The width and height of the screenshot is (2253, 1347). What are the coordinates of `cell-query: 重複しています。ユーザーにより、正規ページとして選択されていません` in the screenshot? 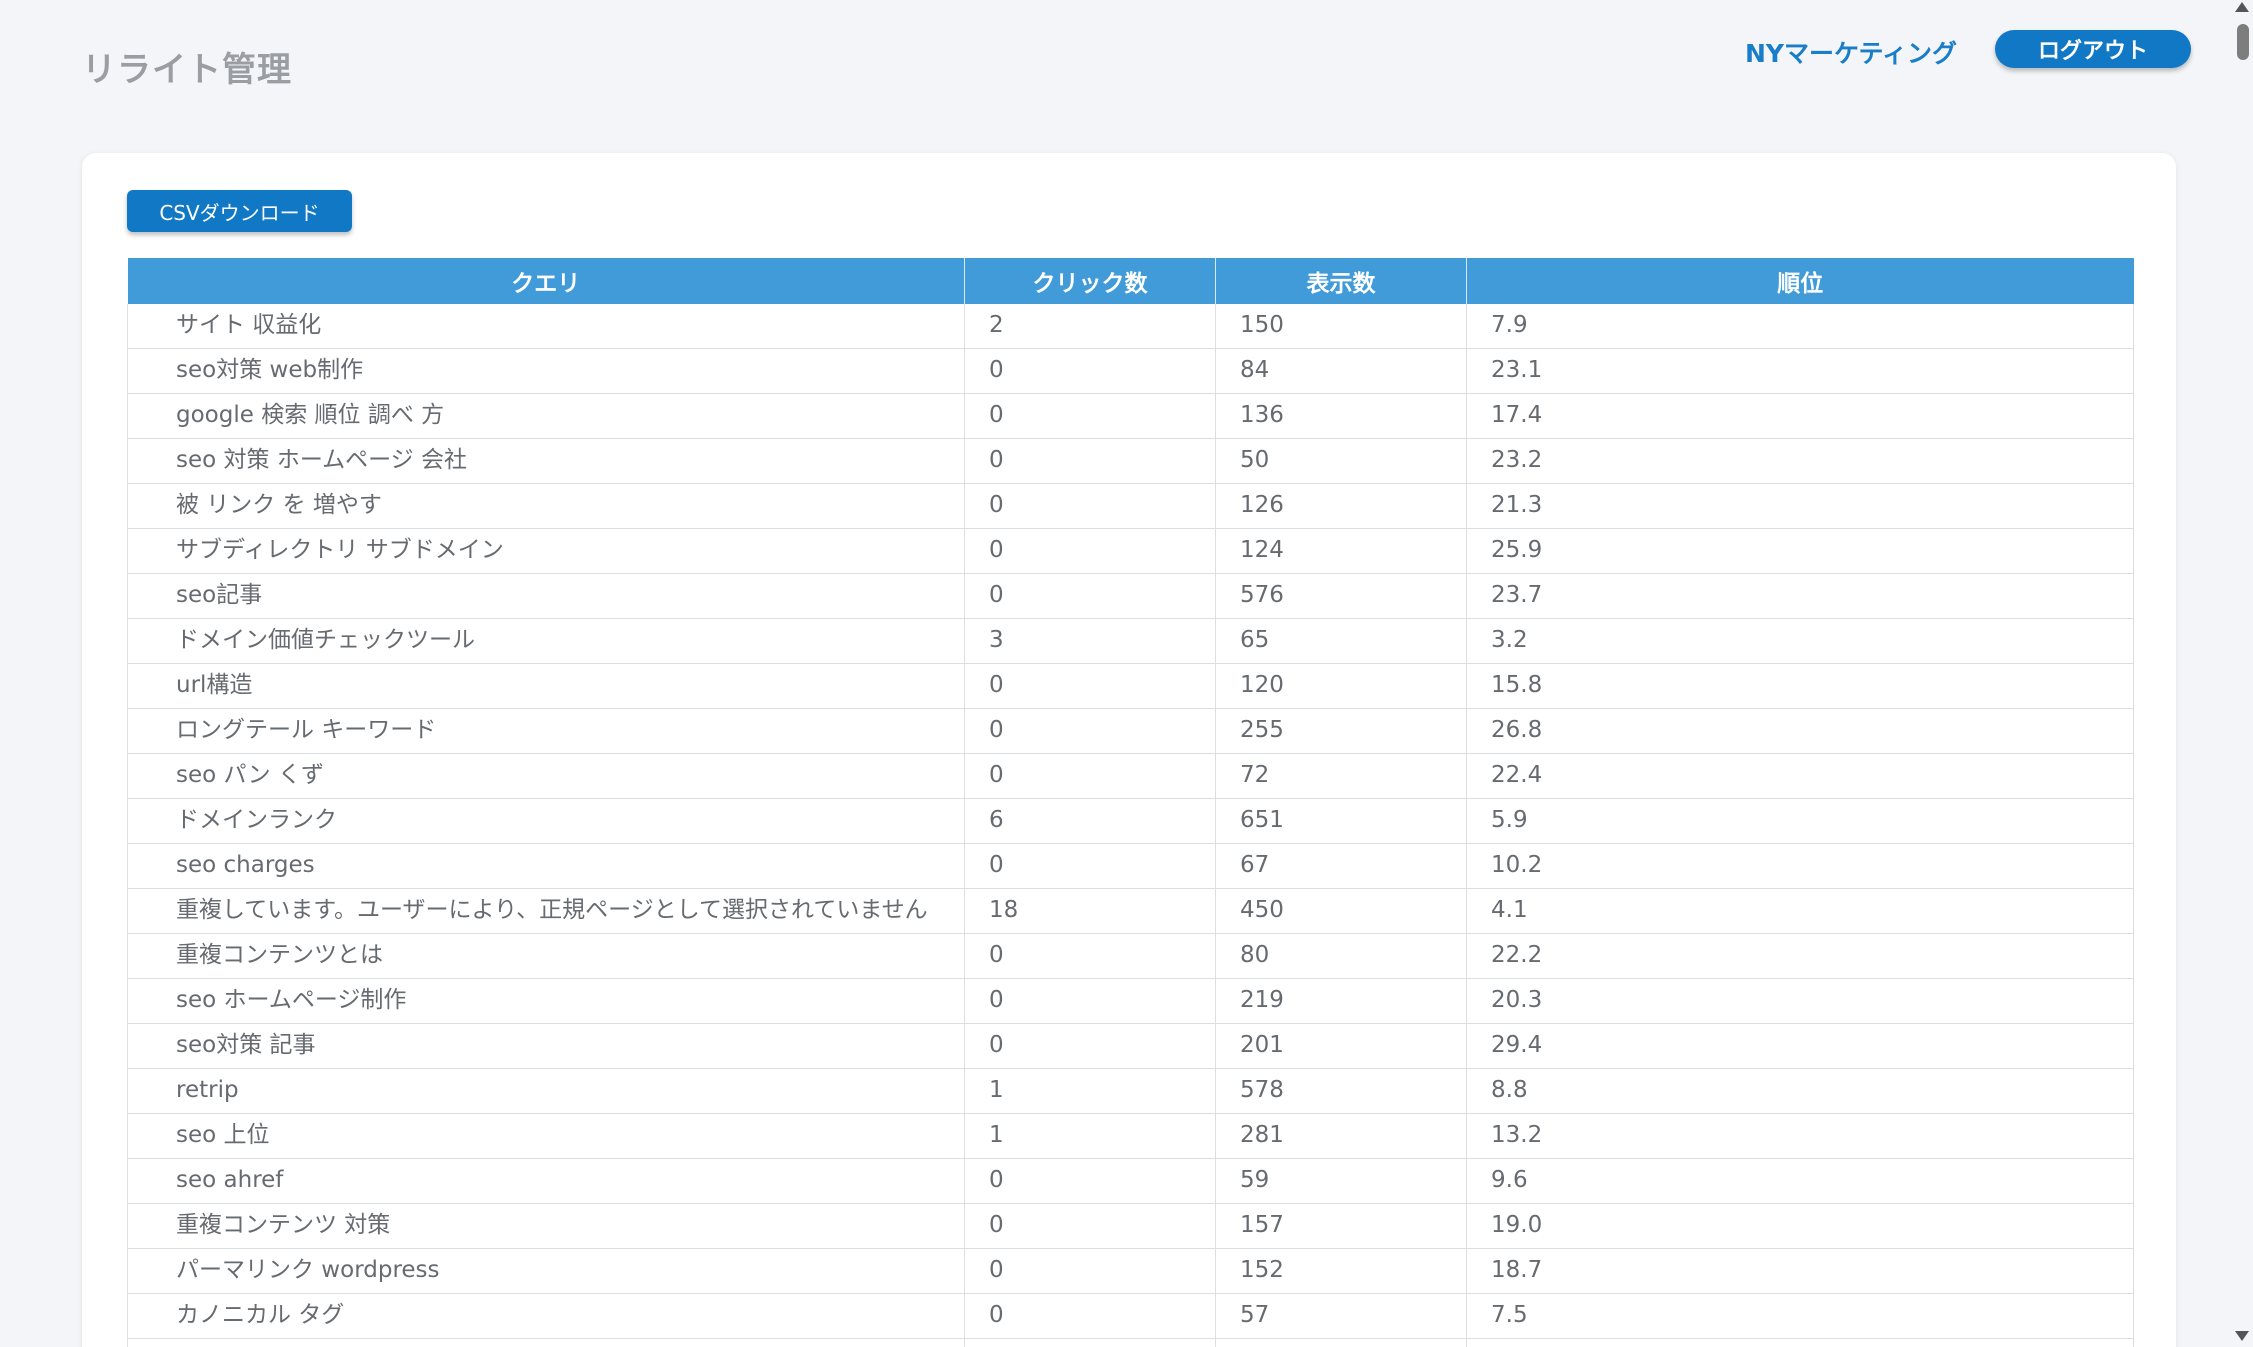 It's located at (546, 911).